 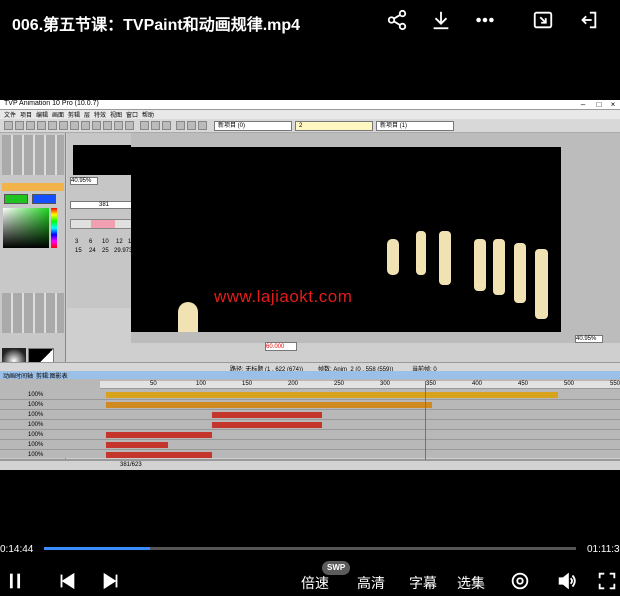 What do you see at coordinates (310, 22) in the screenshot?
I see `top-bar: 006.第五节课：TVPaint和动画规律.mp4` at bounding box center [310, 22].